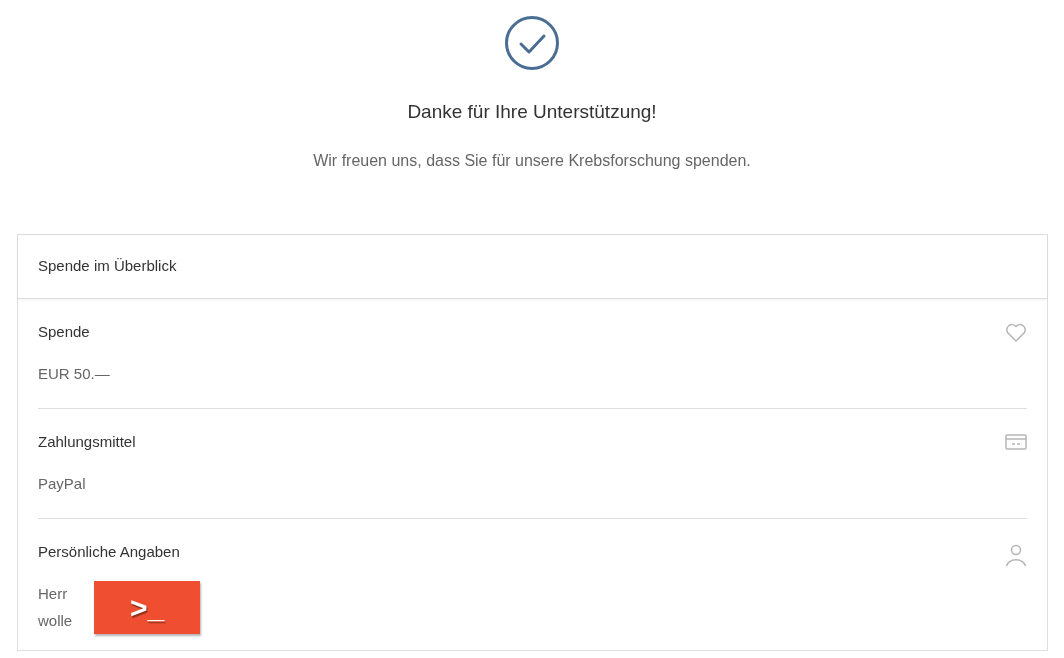  I want to click on section-value: EUR 50.—, so click(74, 374).